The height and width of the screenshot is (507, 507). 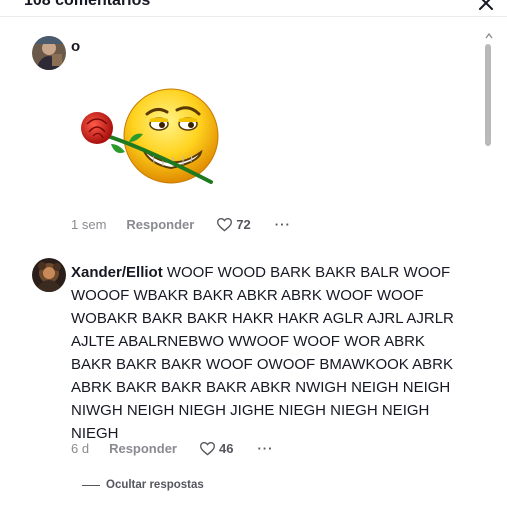 I want to click on comment-username: Xander/Elliot, so click(x=117, y=272).